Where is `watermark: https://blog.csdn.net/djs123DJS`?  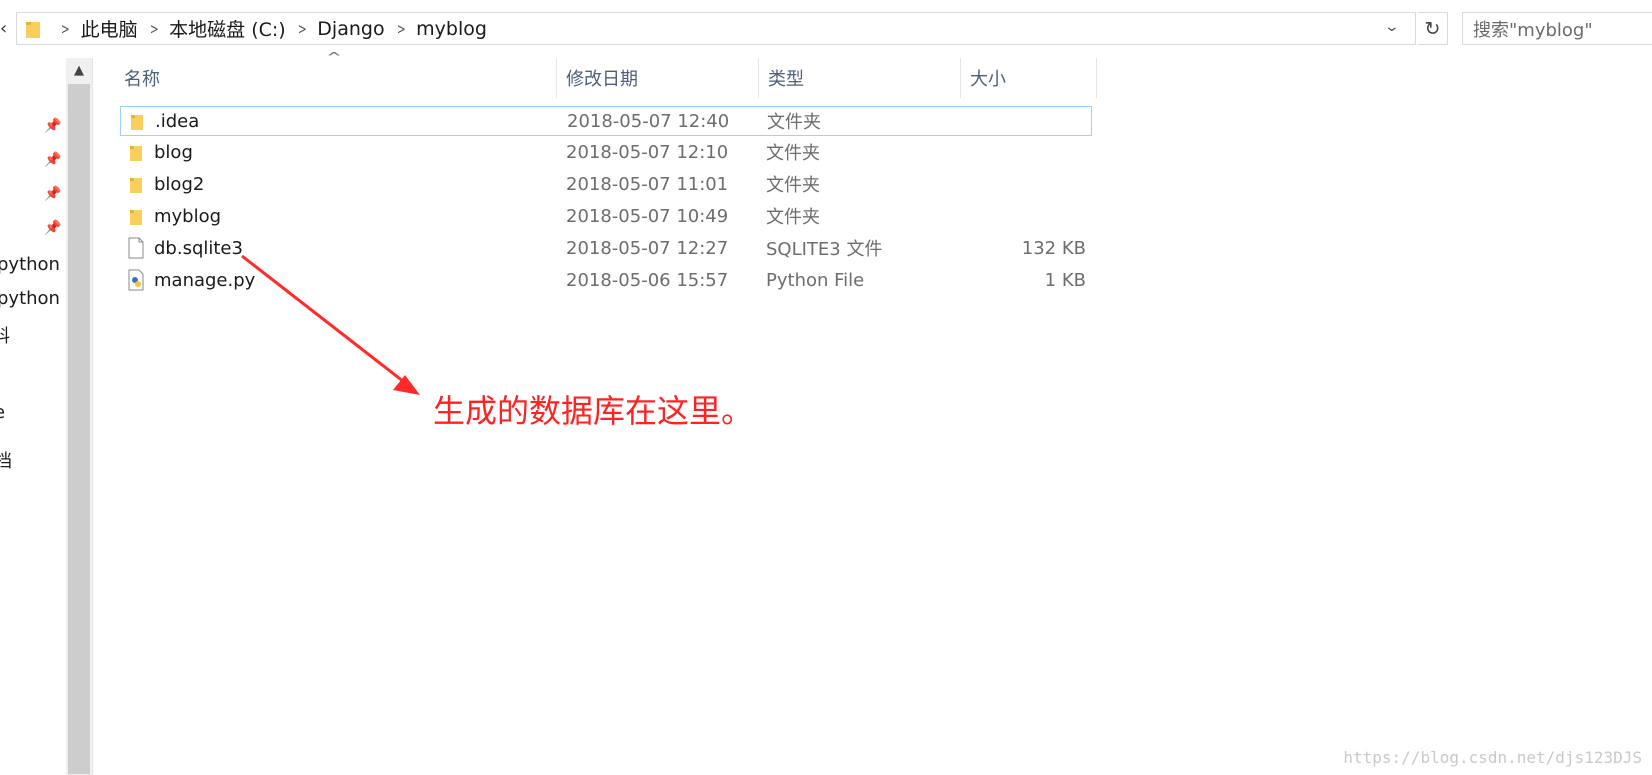
watermark: https://blog.csdn.net/djs123DJS is located at coordinates (1492, 757).